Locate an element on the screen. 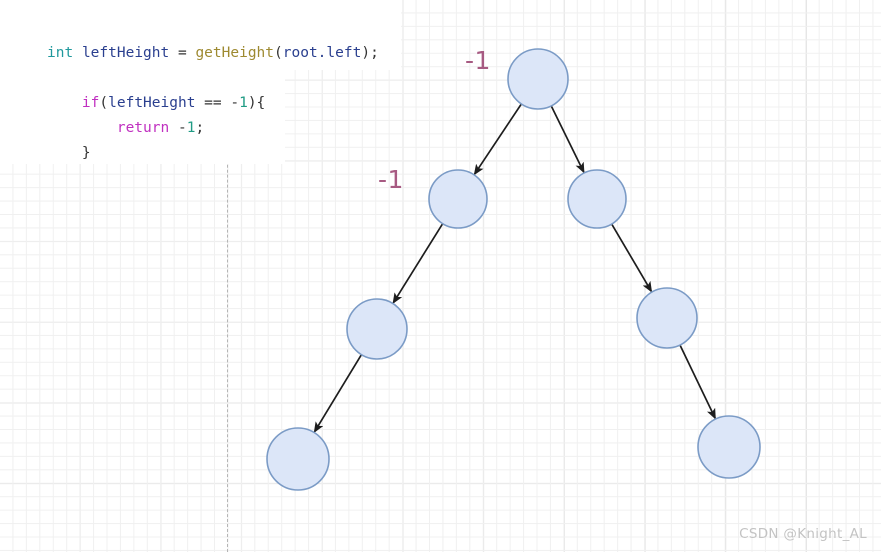 Image resolution: width=881 pixels, height=552 pixels. tree-edge-n-l2-to-n-l3 is located at coordinates (338, 393).